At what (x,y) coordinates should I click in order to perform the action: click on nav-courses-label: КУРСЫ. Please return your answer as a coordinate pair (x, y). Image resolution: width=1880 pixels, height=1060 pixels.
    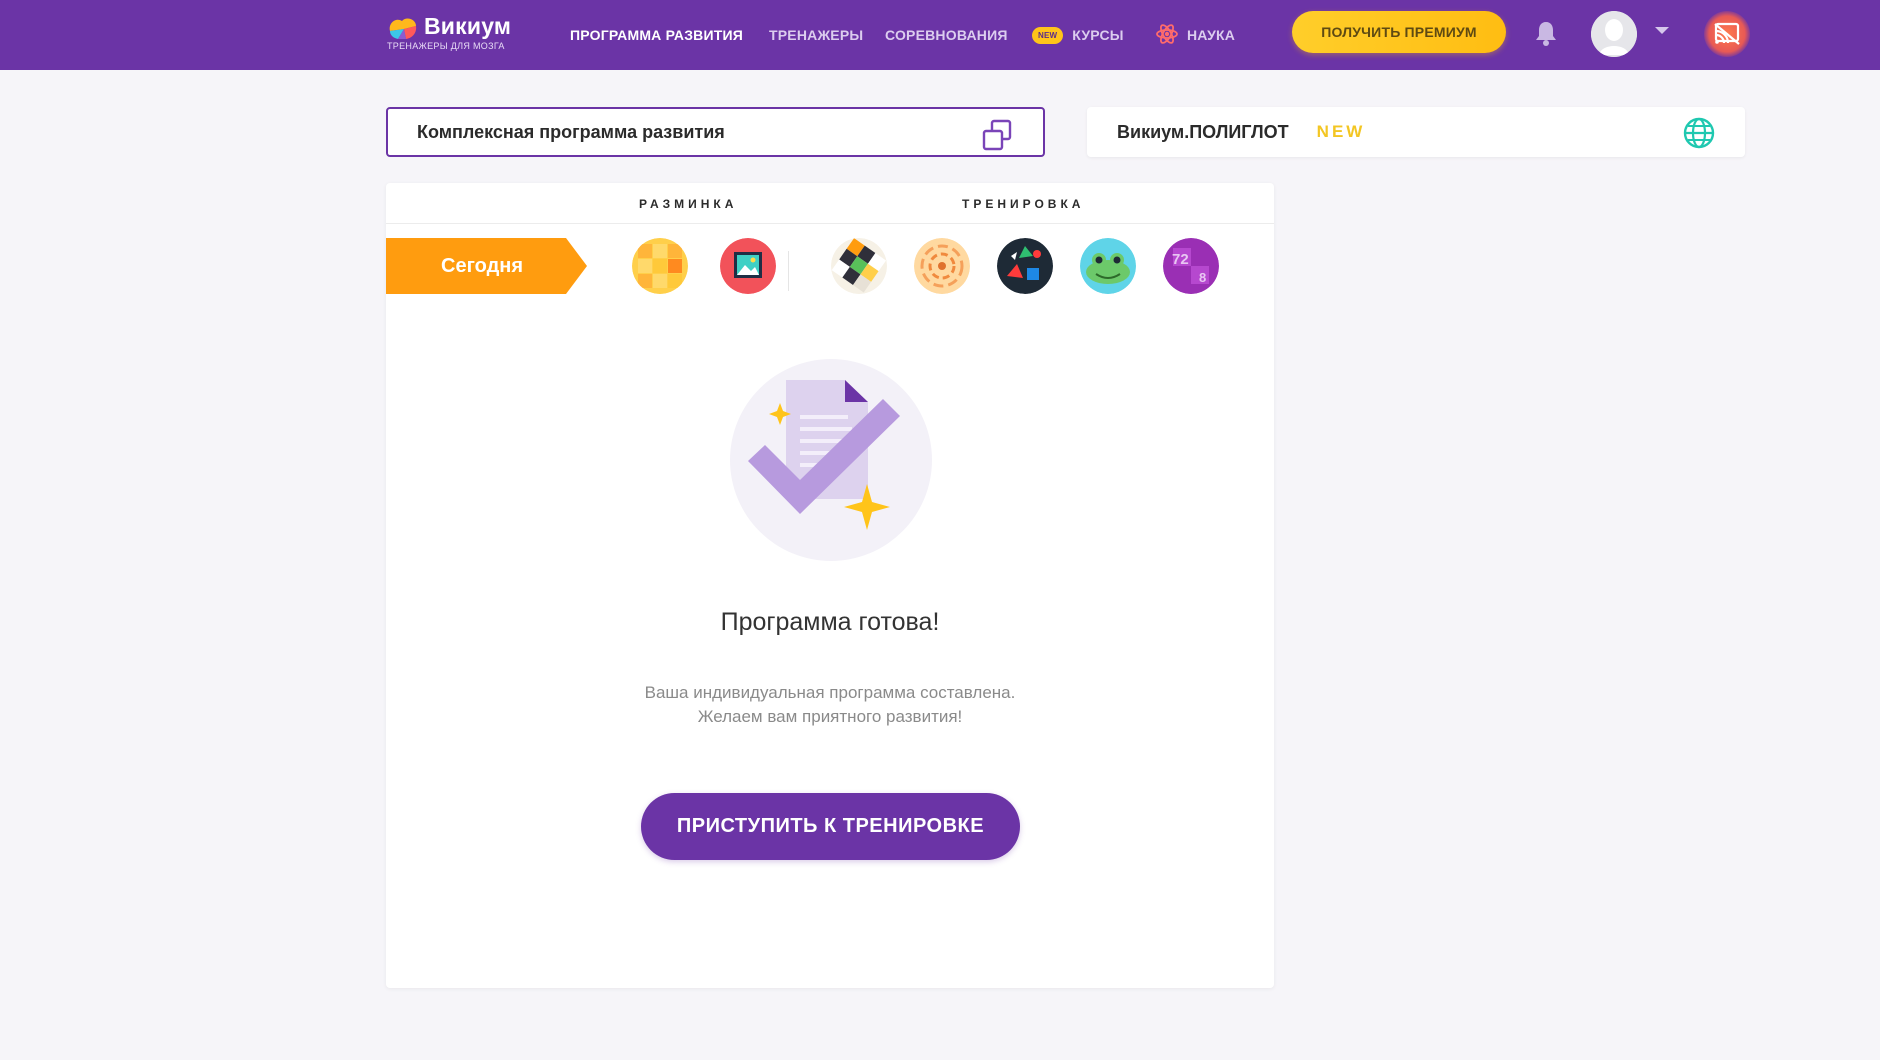
    Looking at the image, I should click on (1098, 35).